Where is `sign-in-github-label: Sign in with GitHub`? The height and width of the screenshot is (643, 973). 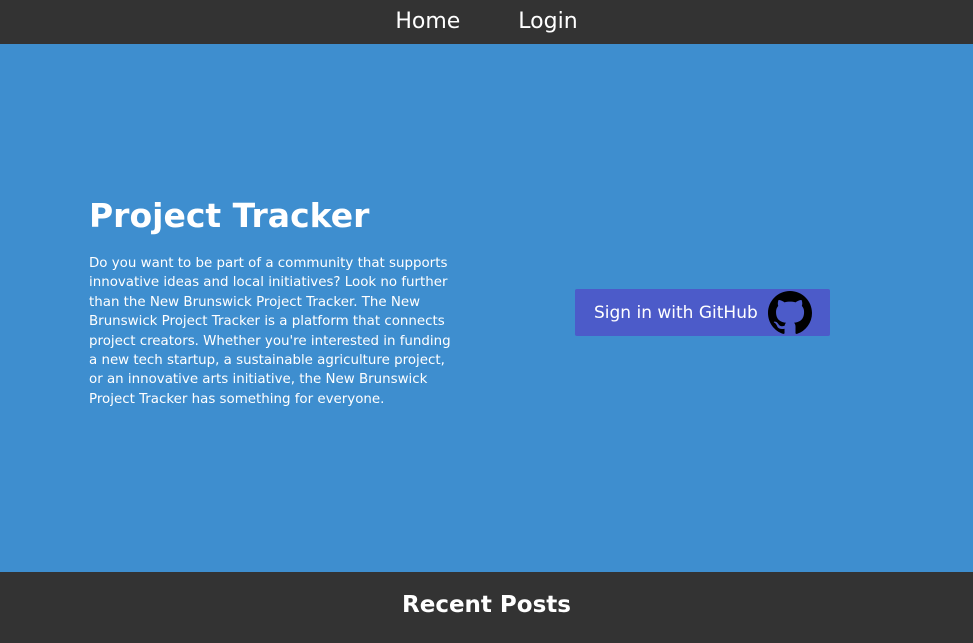 sign-in-github-label: Sign in with GitHub is located at coordinates (676, 312).